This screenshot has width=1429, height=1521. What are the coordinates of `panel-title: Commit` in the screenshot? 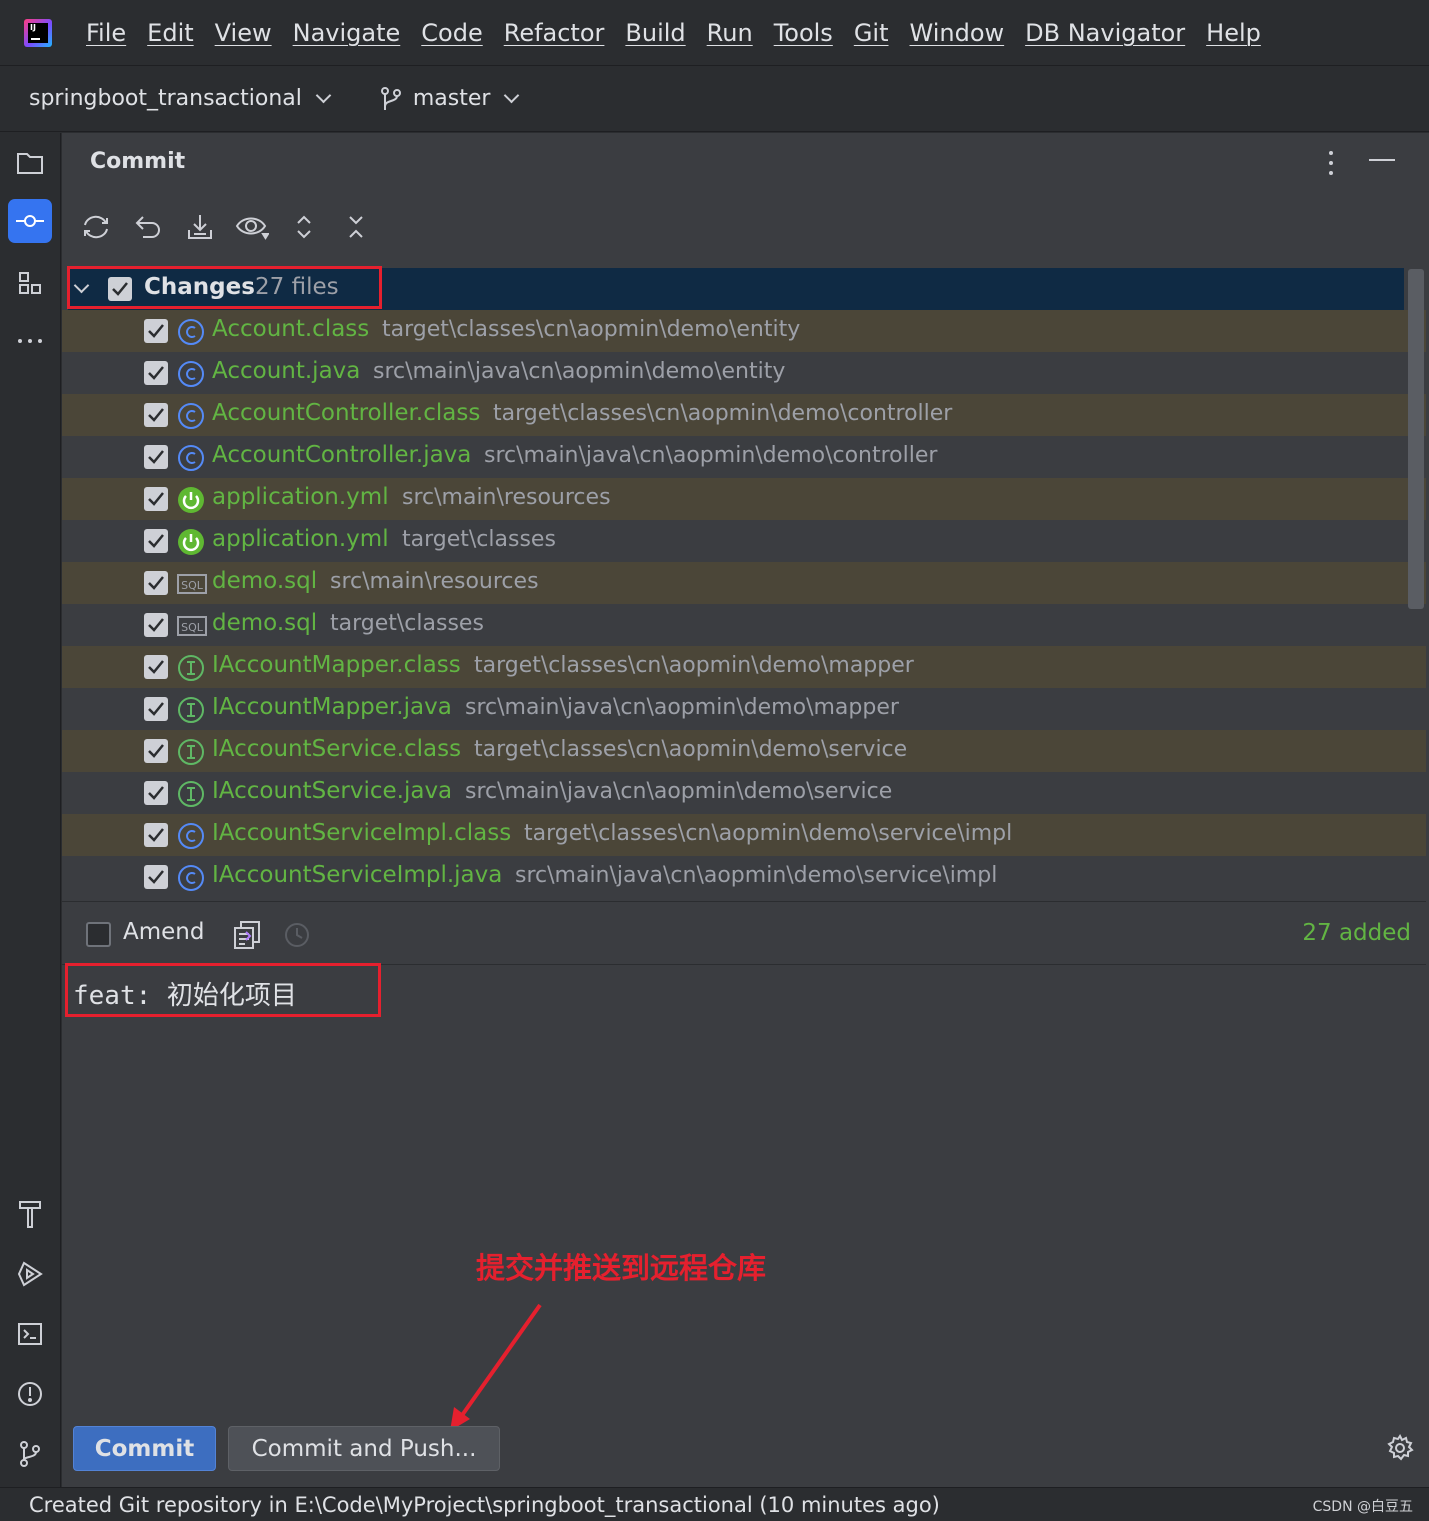 It's located at (138, 161).